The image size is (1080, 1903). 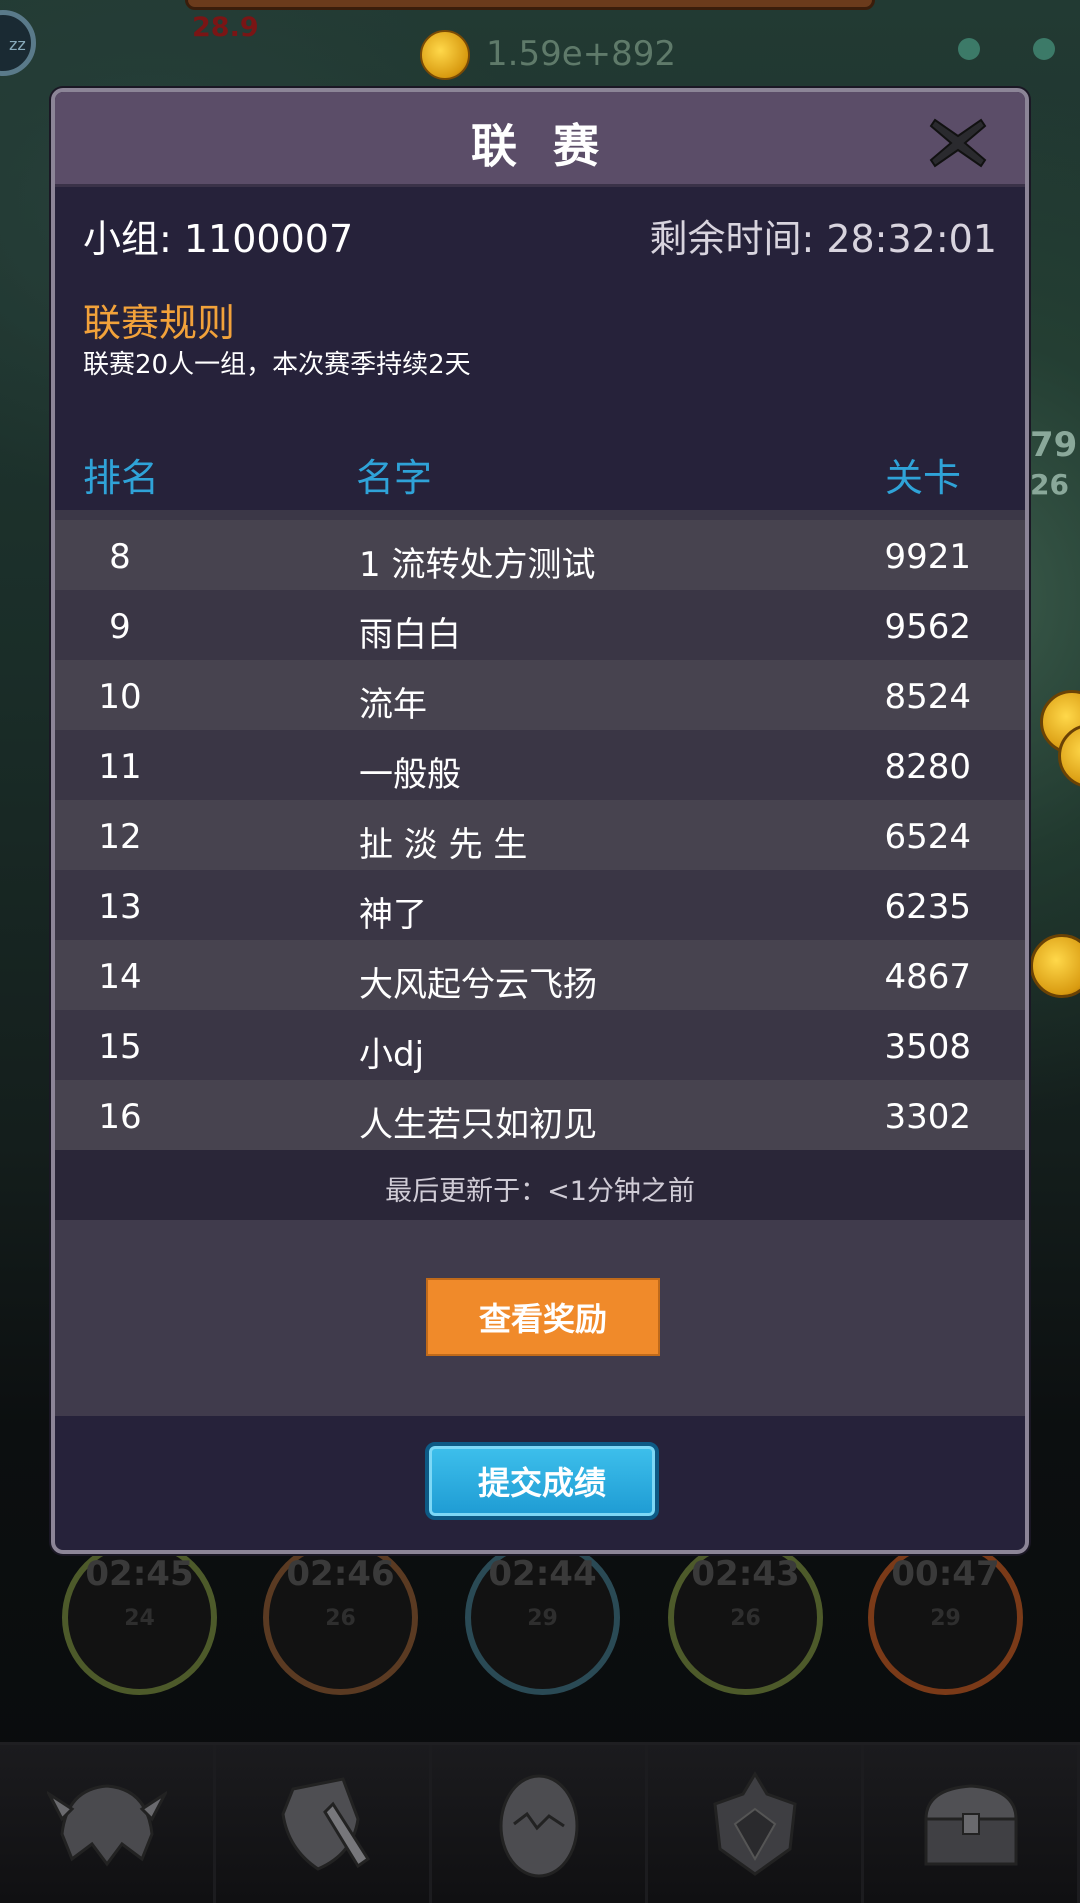 I want to click on row-rank: 10, so click(x=120, y=697).